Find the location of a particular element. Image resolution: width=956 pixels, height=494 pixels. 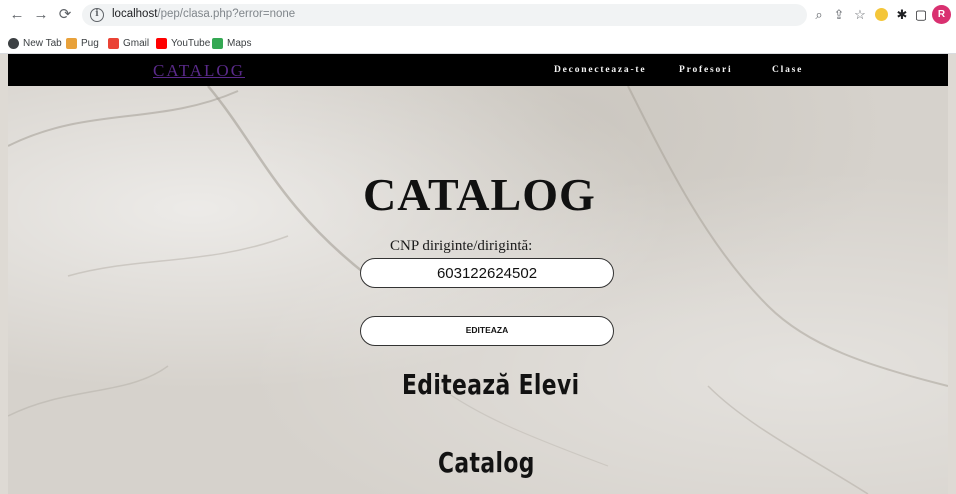

url-text: localhost/pep/clasa.php?error=none is located at coordinates (203, 14).